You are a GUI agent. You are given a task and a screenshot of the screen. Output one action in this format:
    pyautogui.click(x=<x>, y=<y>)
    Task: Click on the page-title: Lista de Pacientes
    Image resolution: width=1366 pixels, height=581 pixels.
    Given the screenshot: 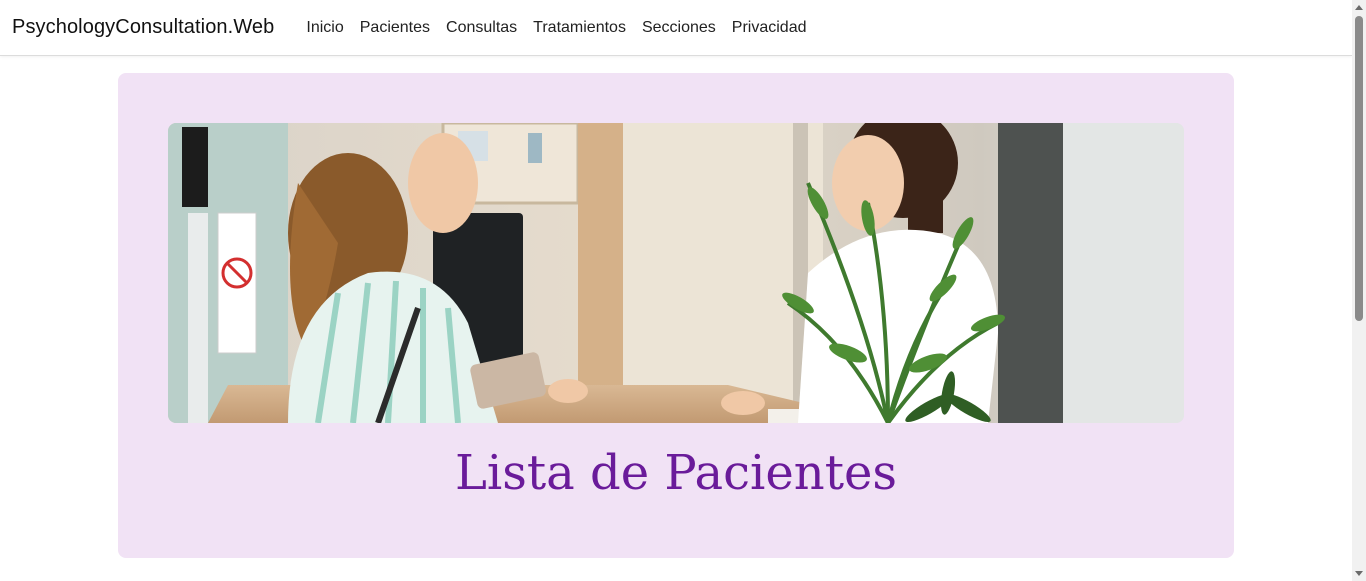 What is the action you would take?
    pyautogui.click(x=676, y=473)
    